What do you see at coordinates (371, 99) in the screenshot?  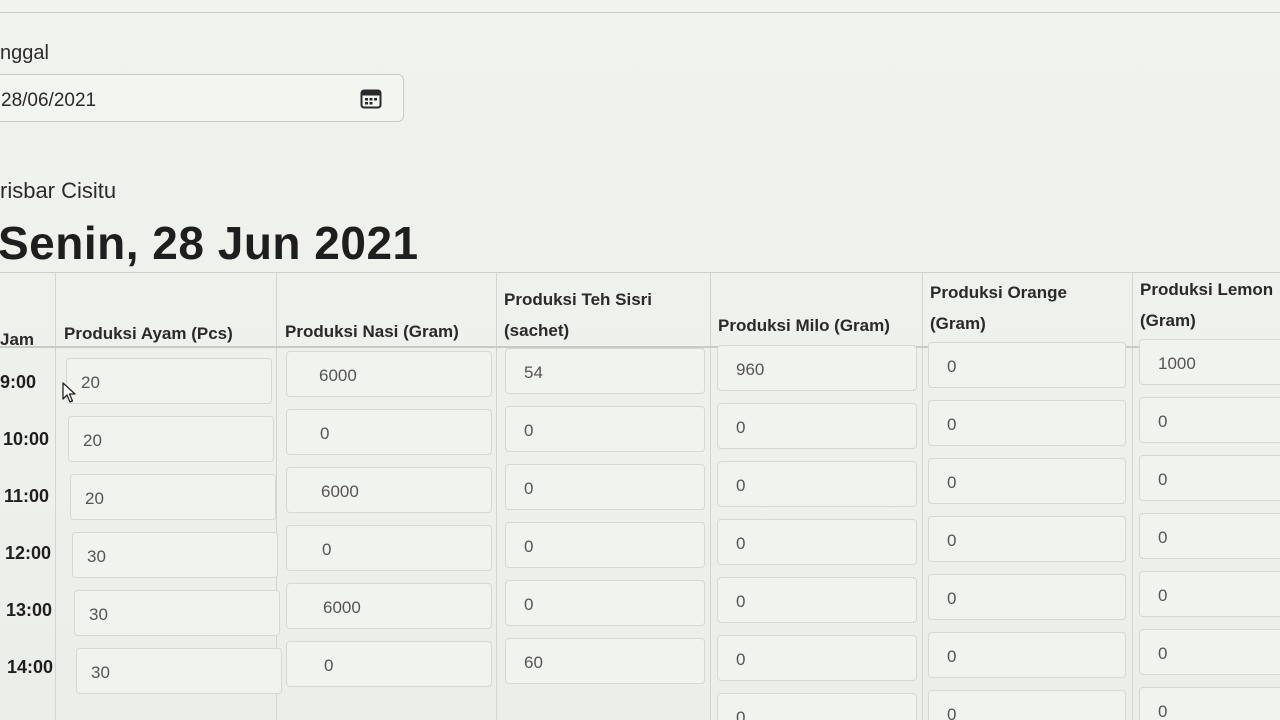 I see `calendar-icon` at bounding box center [371, 99].